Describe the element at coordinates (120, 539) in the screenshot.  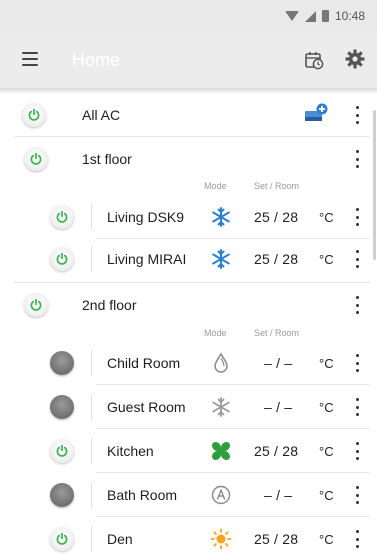
I see `unit-name: Den` at that location.